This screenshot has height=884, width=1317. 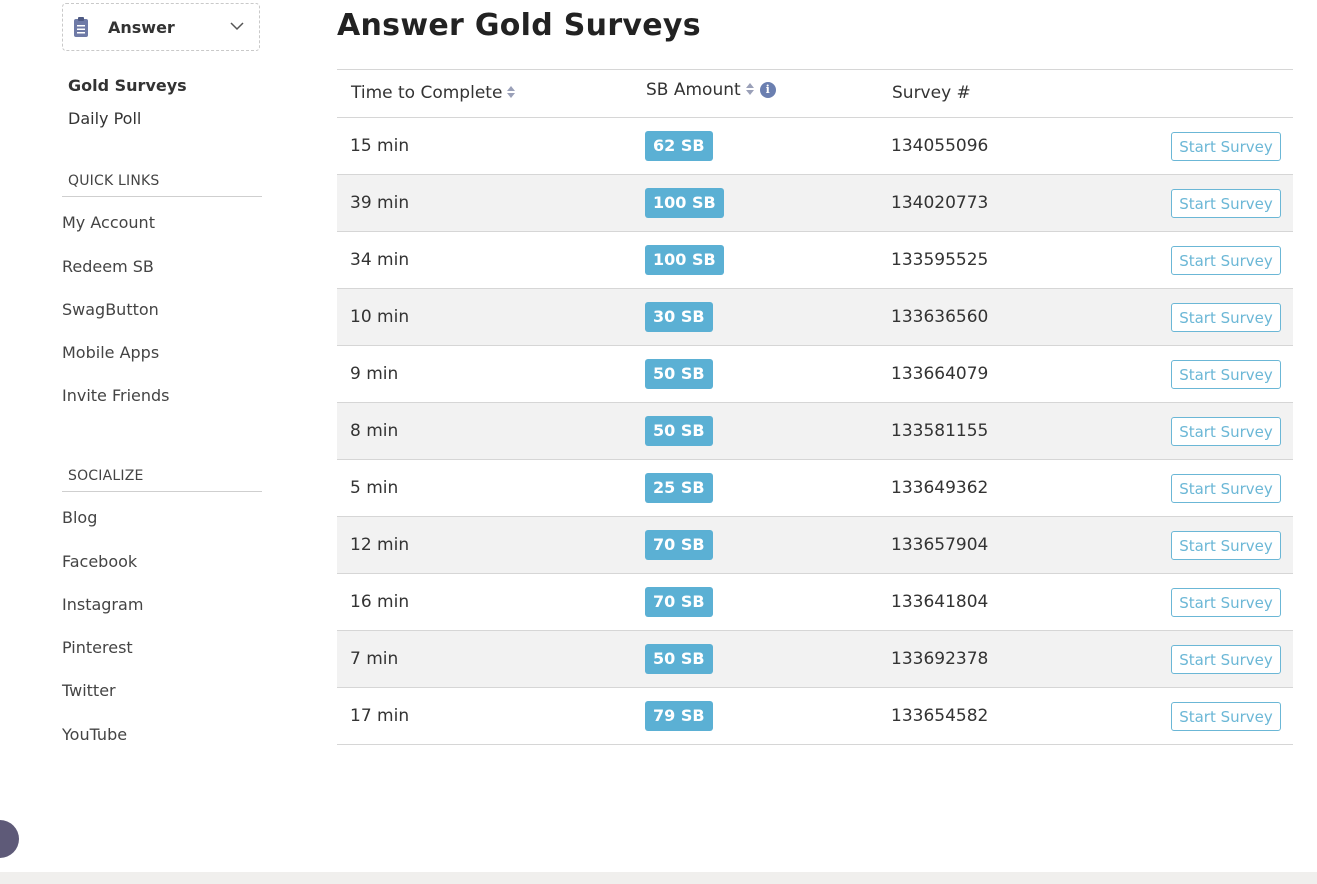 What do you see at coordinates (108, 266) in the screenshot?
I see `quick-link-redeem-sb: Redeem SB` at bounding box center [108, 266].